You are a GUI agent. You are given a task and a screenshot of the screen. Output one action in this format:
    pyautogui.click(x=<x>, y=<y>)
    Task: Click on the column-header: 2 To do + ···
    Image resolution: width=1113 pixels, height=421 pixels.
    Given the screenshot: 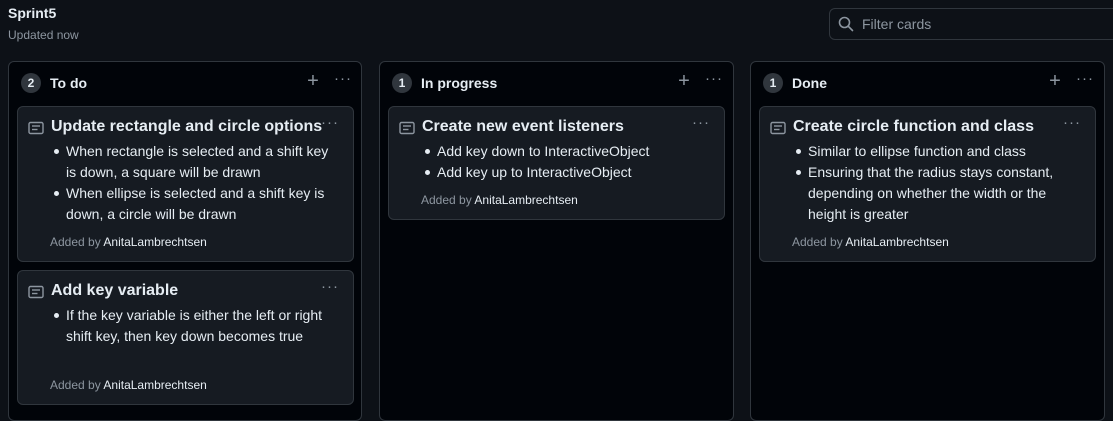 What is the action you would take?
    pyautogui.click(x=185, y=83)
    